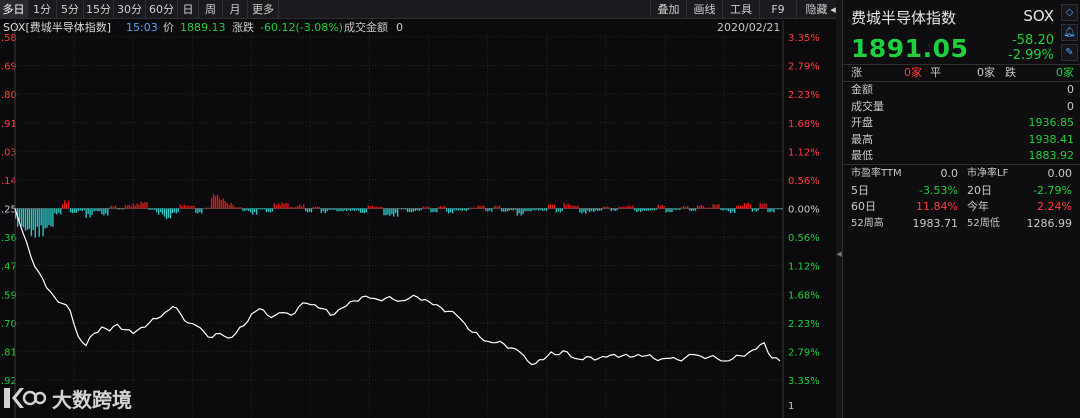 This screenshot has width=1080, height=418. I want to click on expand-icon: ◇, so click(1069, 12).